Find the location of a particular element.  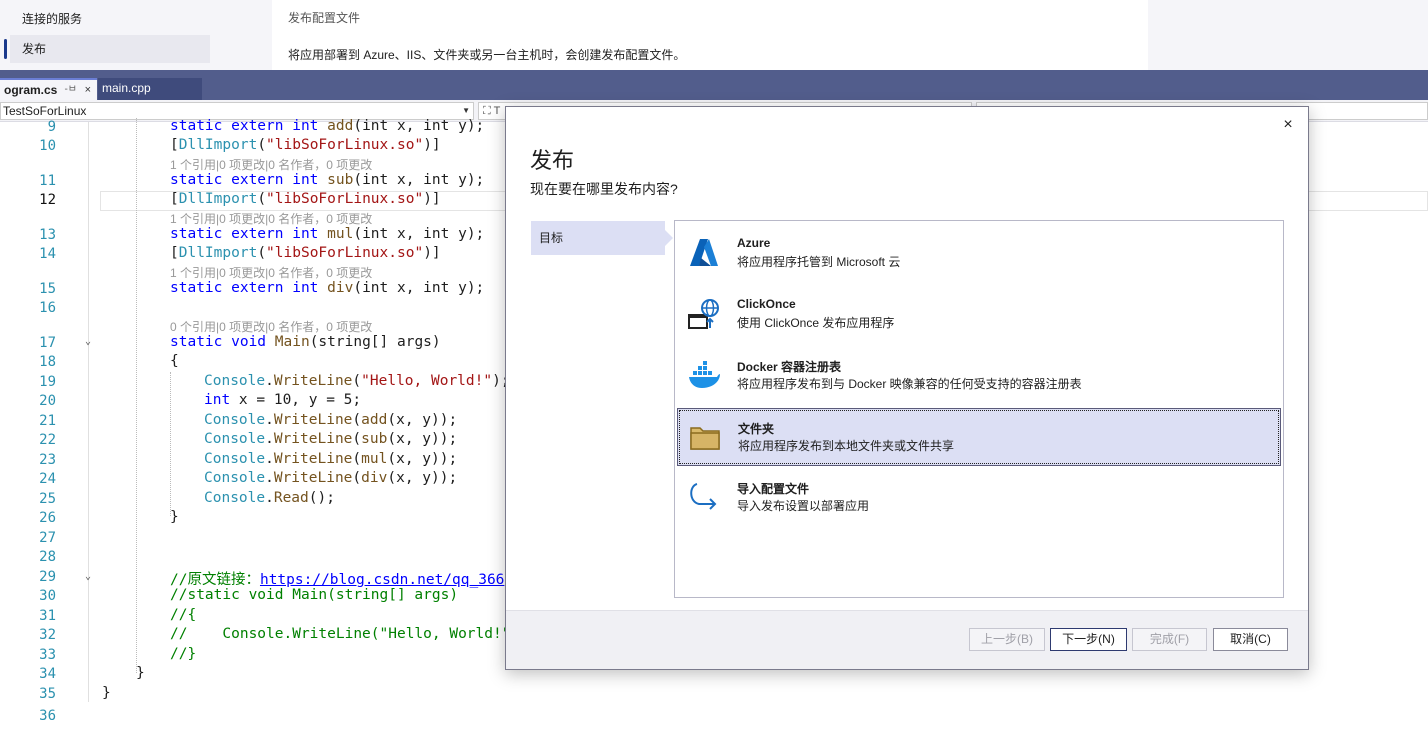

line-number: 32 is located at coordinates (47, 635).